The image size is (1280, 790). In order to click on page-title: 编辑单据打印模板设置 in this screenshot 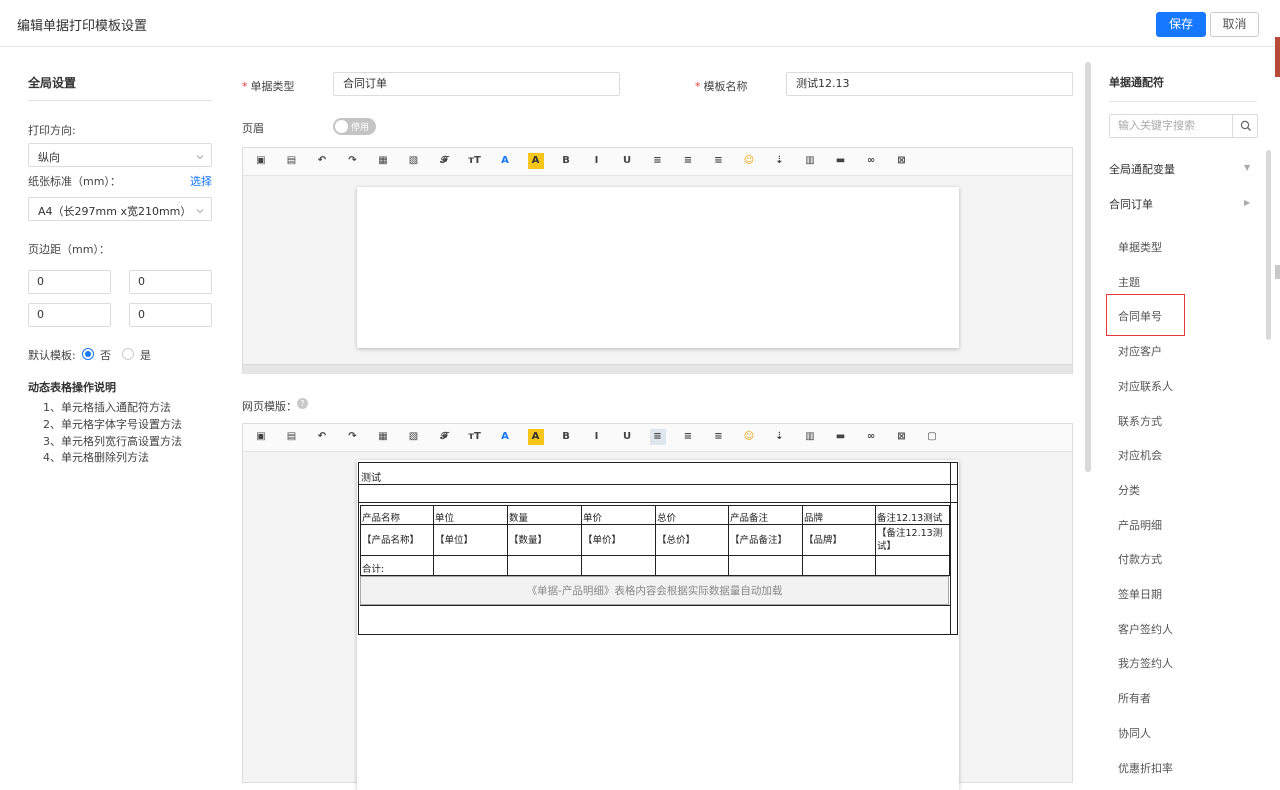, I will do `click(82, 26)`.